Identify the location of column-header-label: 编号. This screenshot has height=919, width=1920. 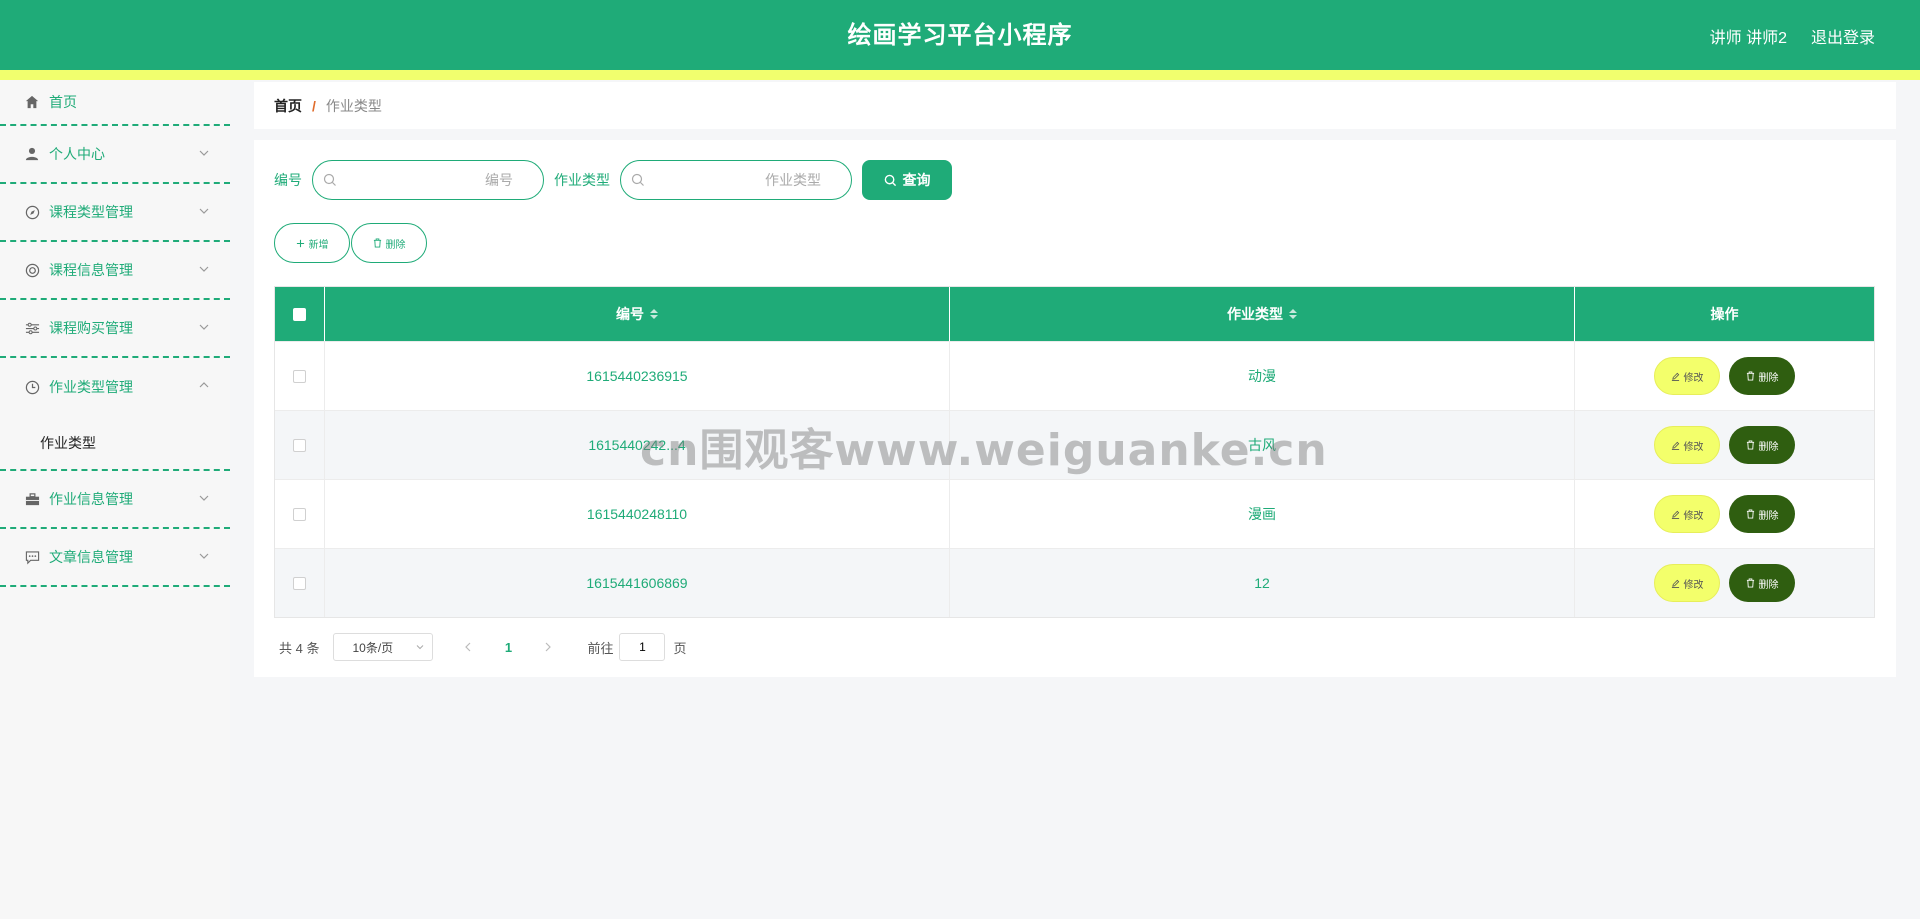
(630, 314).